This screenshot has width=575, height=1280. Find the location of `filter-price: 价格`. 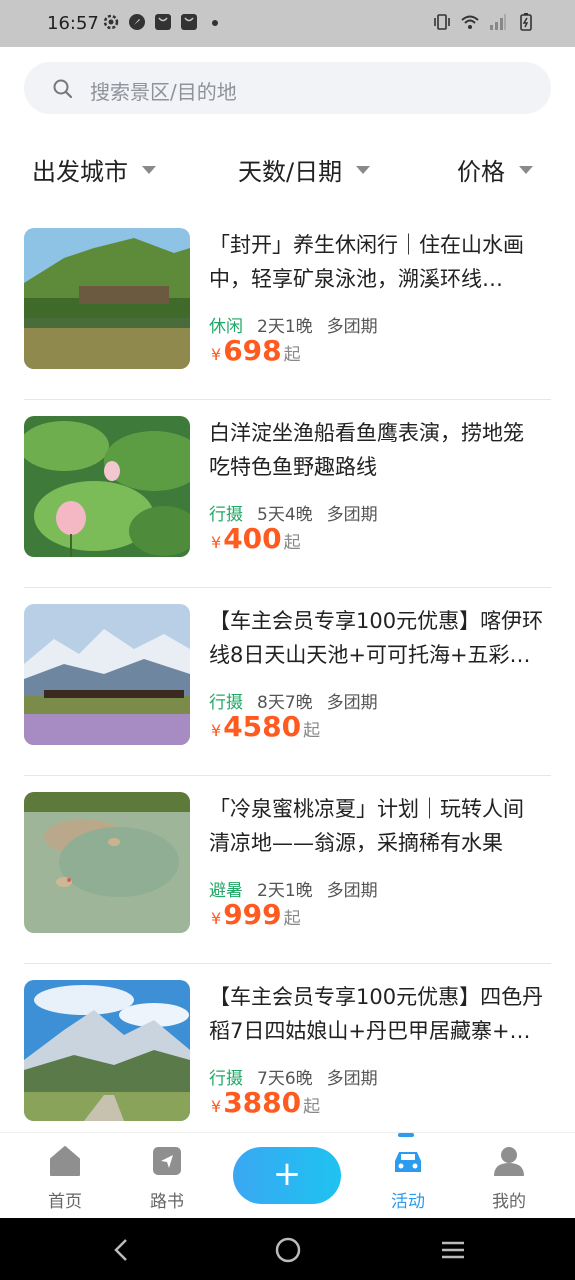

filter-price: 价格 is located at coordinates (495, 169).